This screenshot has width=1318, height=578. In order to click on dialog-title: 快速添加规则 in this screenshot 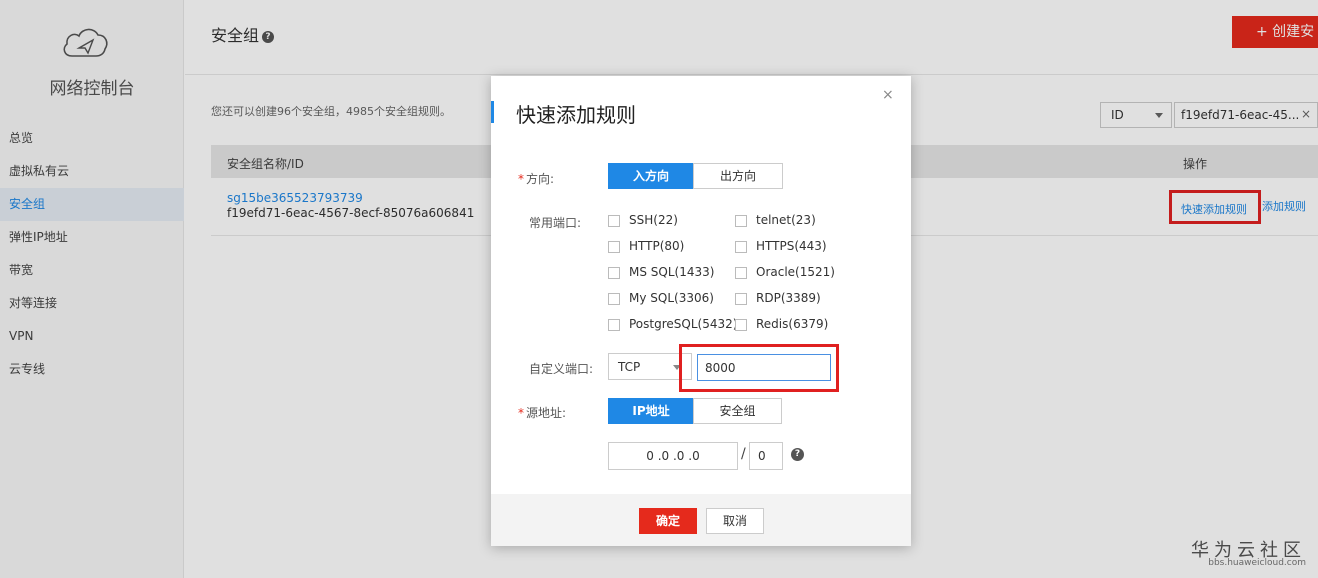, I will do `click(576, 115)`.